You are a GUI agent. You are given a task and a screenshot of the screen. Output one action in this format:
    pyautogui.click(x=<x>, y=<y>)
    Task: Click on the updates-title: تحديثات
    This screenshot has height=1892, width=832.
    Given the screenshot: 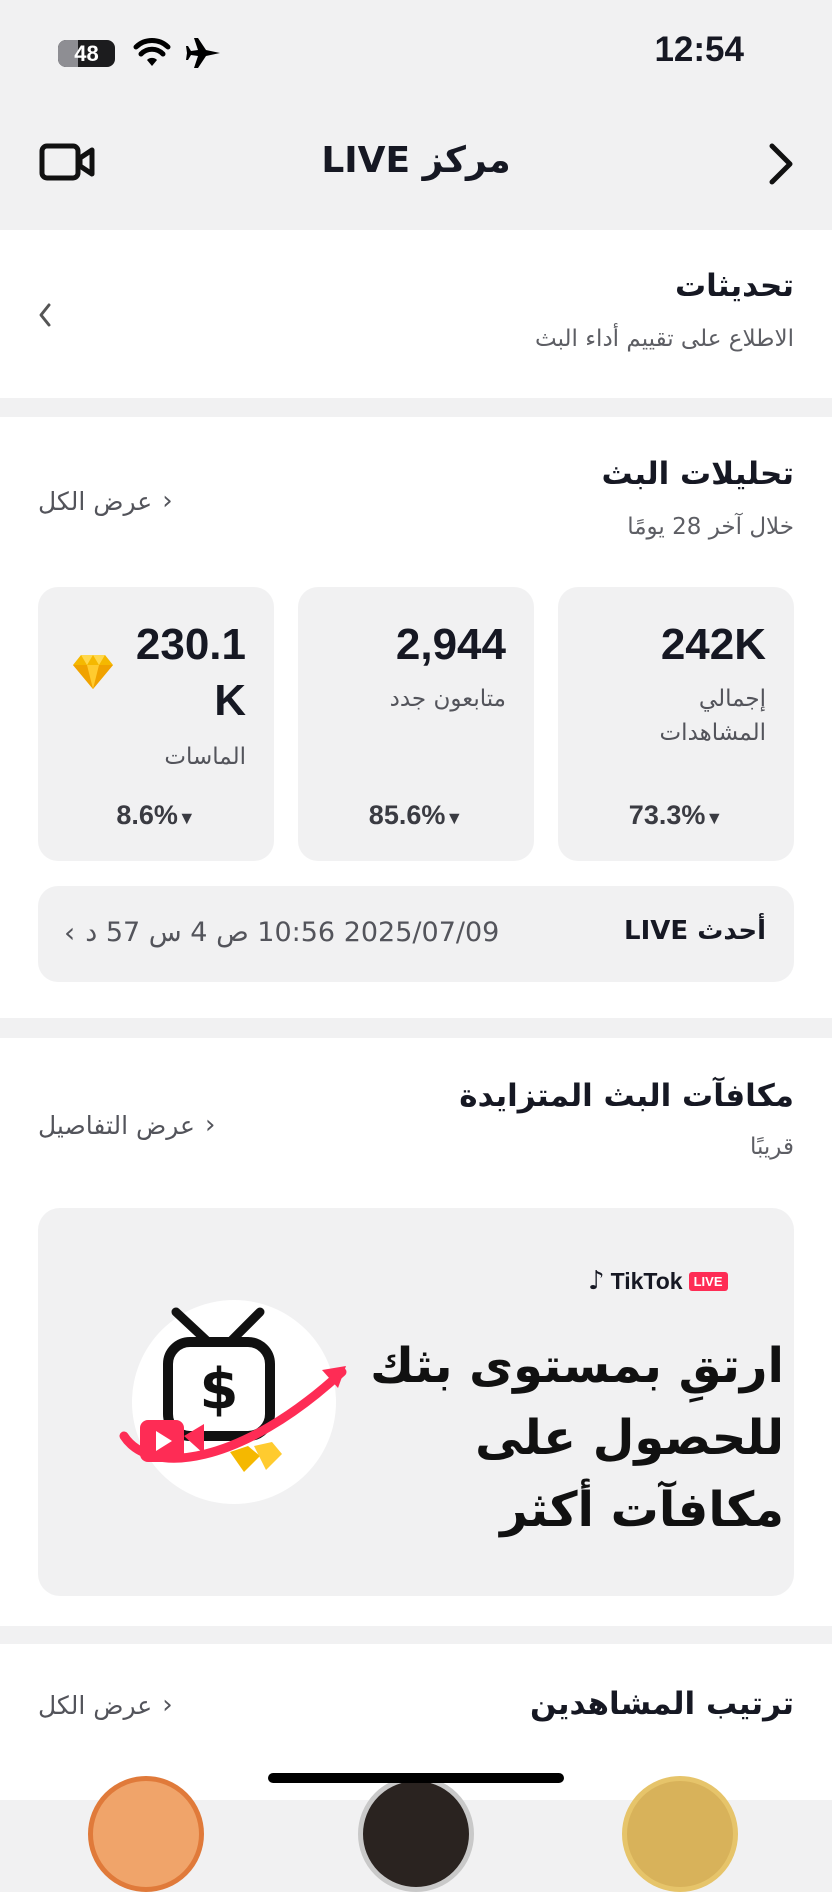 What is the action you would take?
    pyautogui.click(x=734, y=286)
    